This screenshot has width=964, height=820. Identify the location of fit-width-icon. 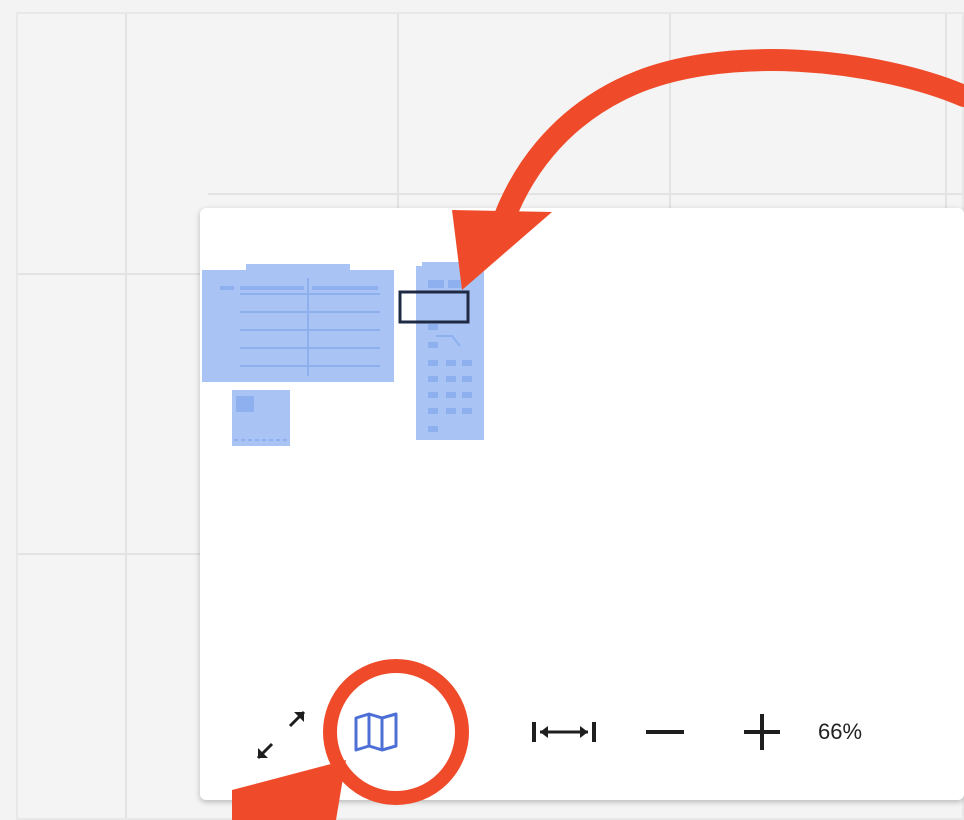
(564, 732).